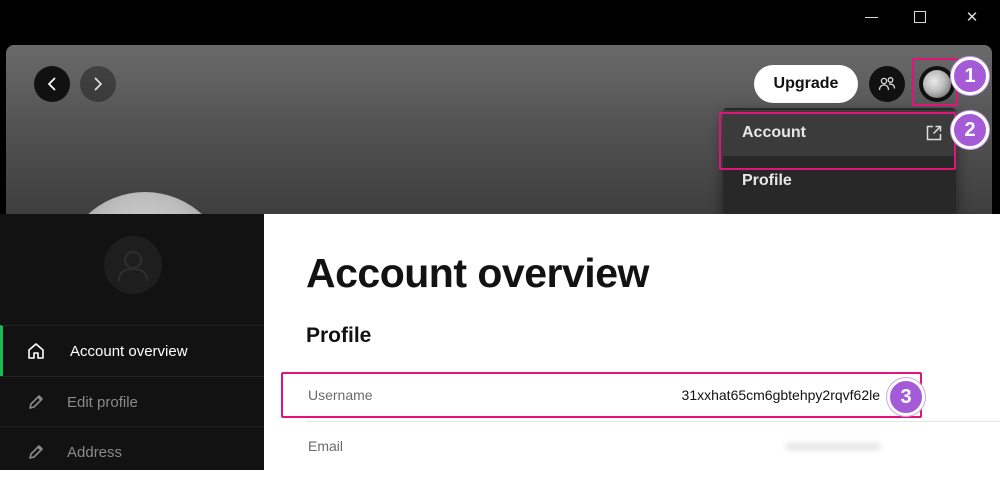 This screenshot has width=1000, height=477. I want to click on home-icon, so click(36, 351).